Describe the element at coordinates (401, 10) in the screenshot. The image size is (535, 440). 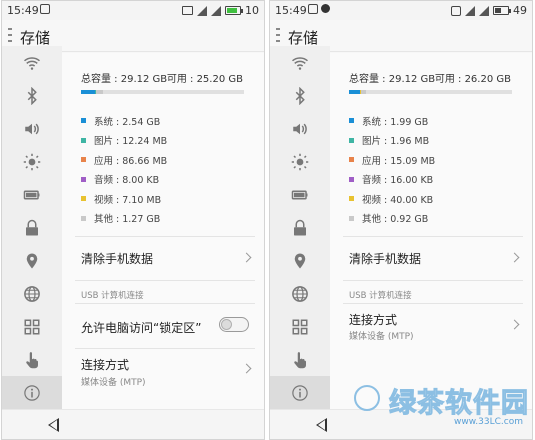
I see `status-bar: 15:49 49` at that location.